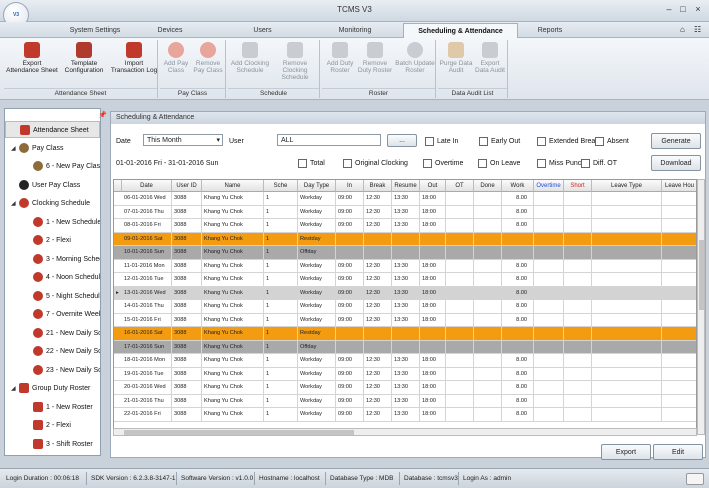  What do you see at coordinates (541, 141) in the screenshot?
I see `extended-break-checkbox` at bounding box center [541, 141].